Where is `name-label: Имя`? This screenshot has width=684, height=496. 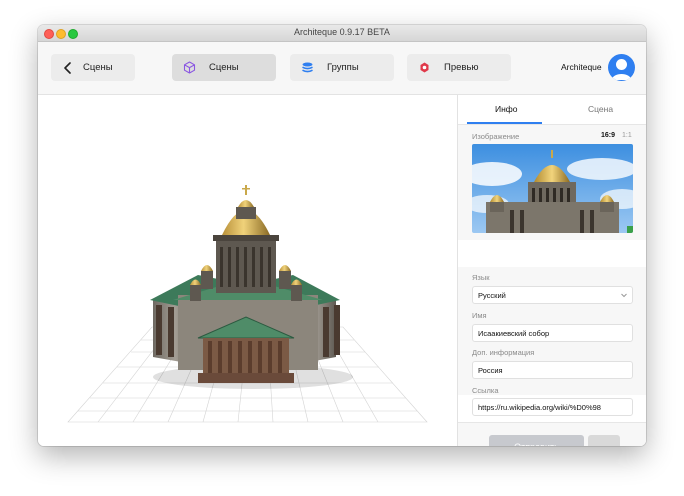
name-label: Имя is located at coordinates (479, 315).